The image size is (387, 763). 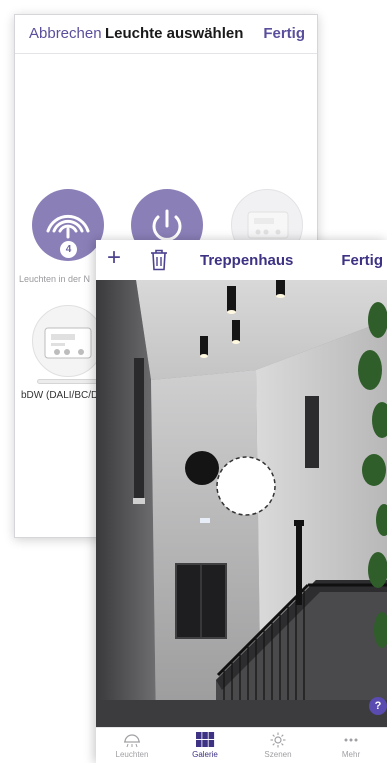 What do you see at coordinates (205, 739) in the screenshot?
I see `grid-icon` at bounding box center [205, 739].